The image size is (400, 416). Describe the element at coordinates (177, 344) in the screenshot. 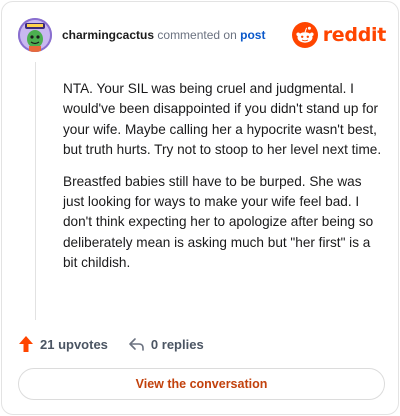

I see `replies-count: 0 replies` at that location.